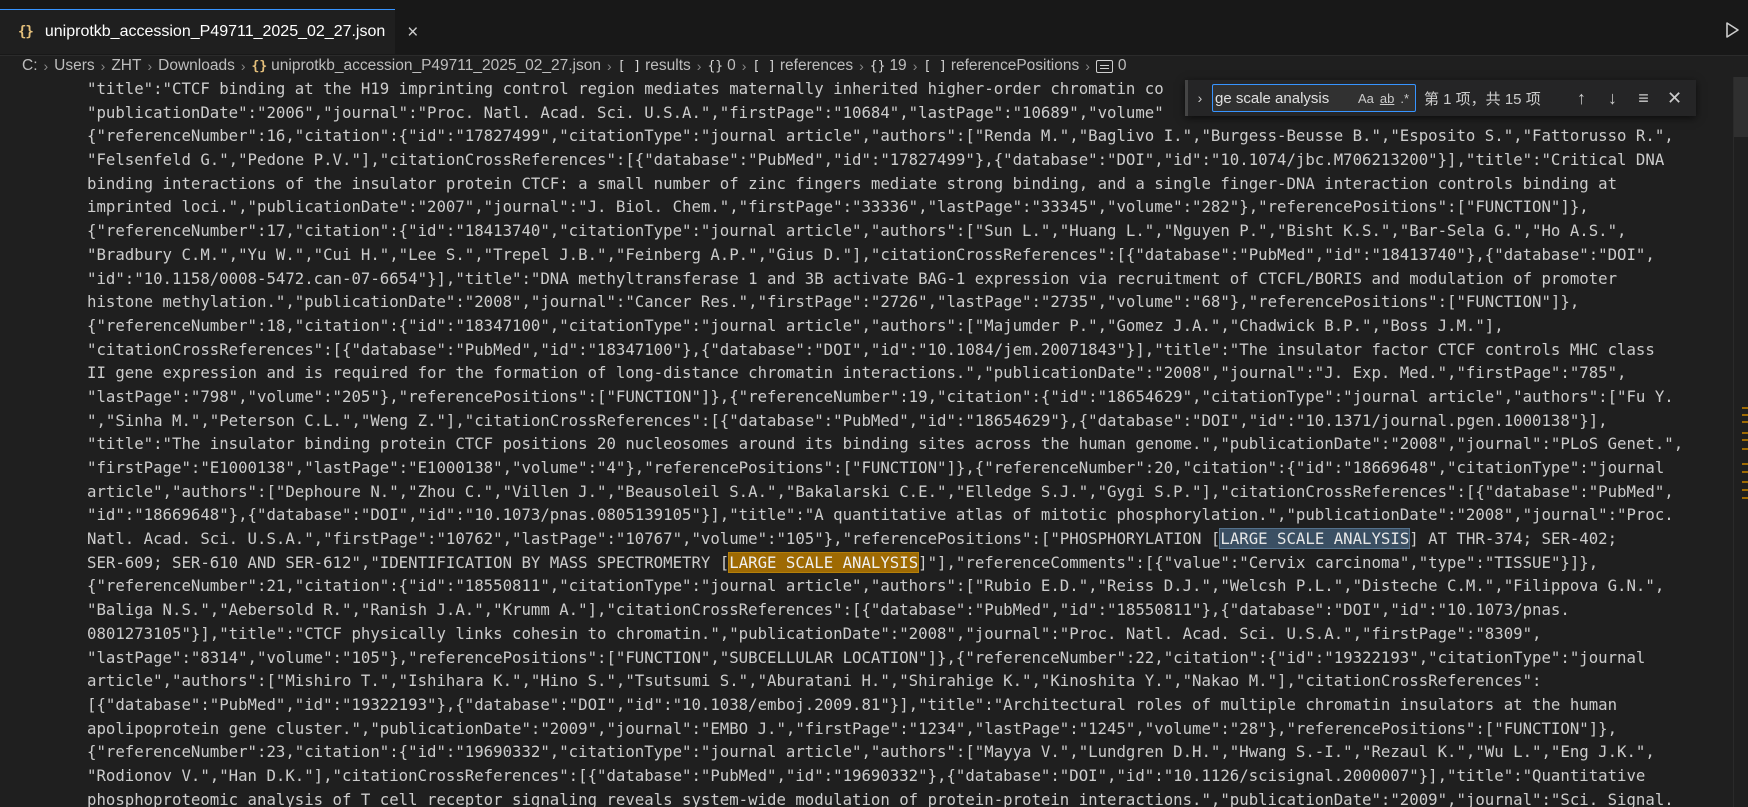 Image resolution: width=1748 pixels, height=807 pixels. I want to click on next-match-button: ↓, so click(1612, 98).